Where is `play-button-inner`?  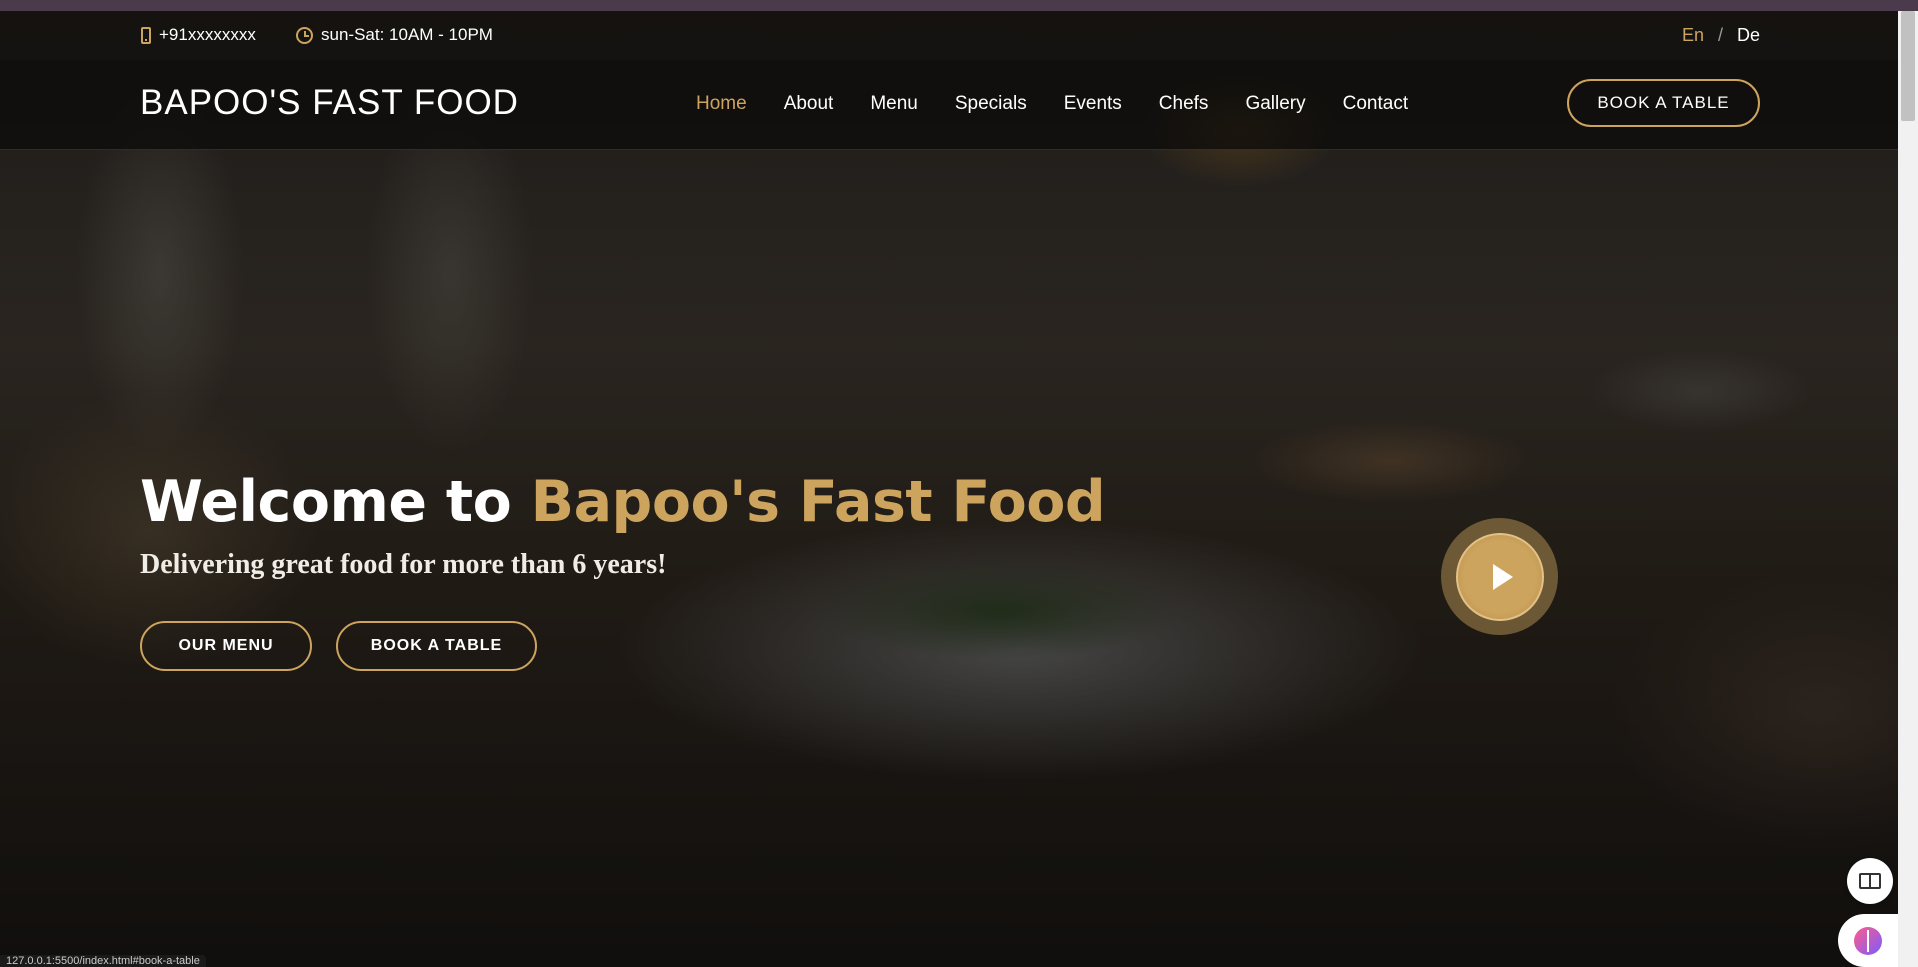 play-button-inner is located at coordinates (1499, 576).